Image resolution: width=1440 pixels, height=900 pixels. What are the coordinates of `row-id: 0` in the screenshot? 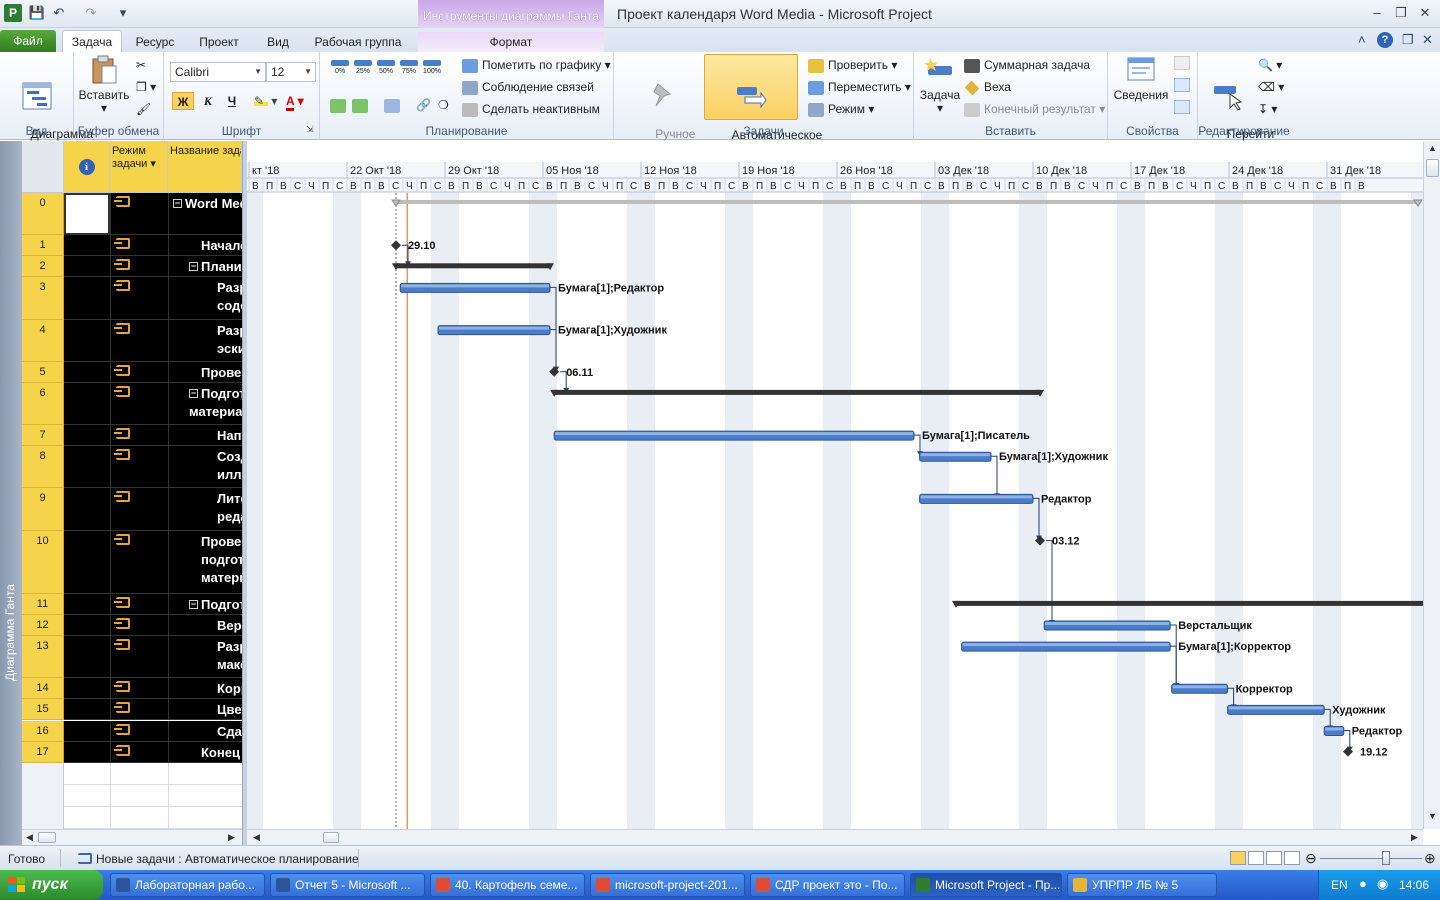 It's located at (43, 214).